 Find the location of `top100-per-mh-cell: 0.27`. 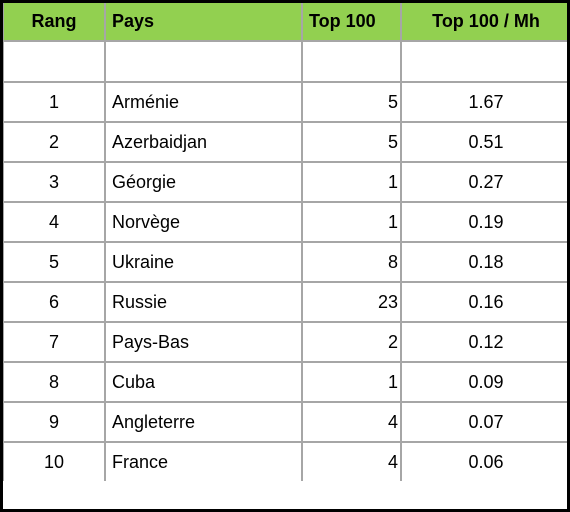

top100-per-mh-cell: 0.27 is located at coordinates (483, 182).